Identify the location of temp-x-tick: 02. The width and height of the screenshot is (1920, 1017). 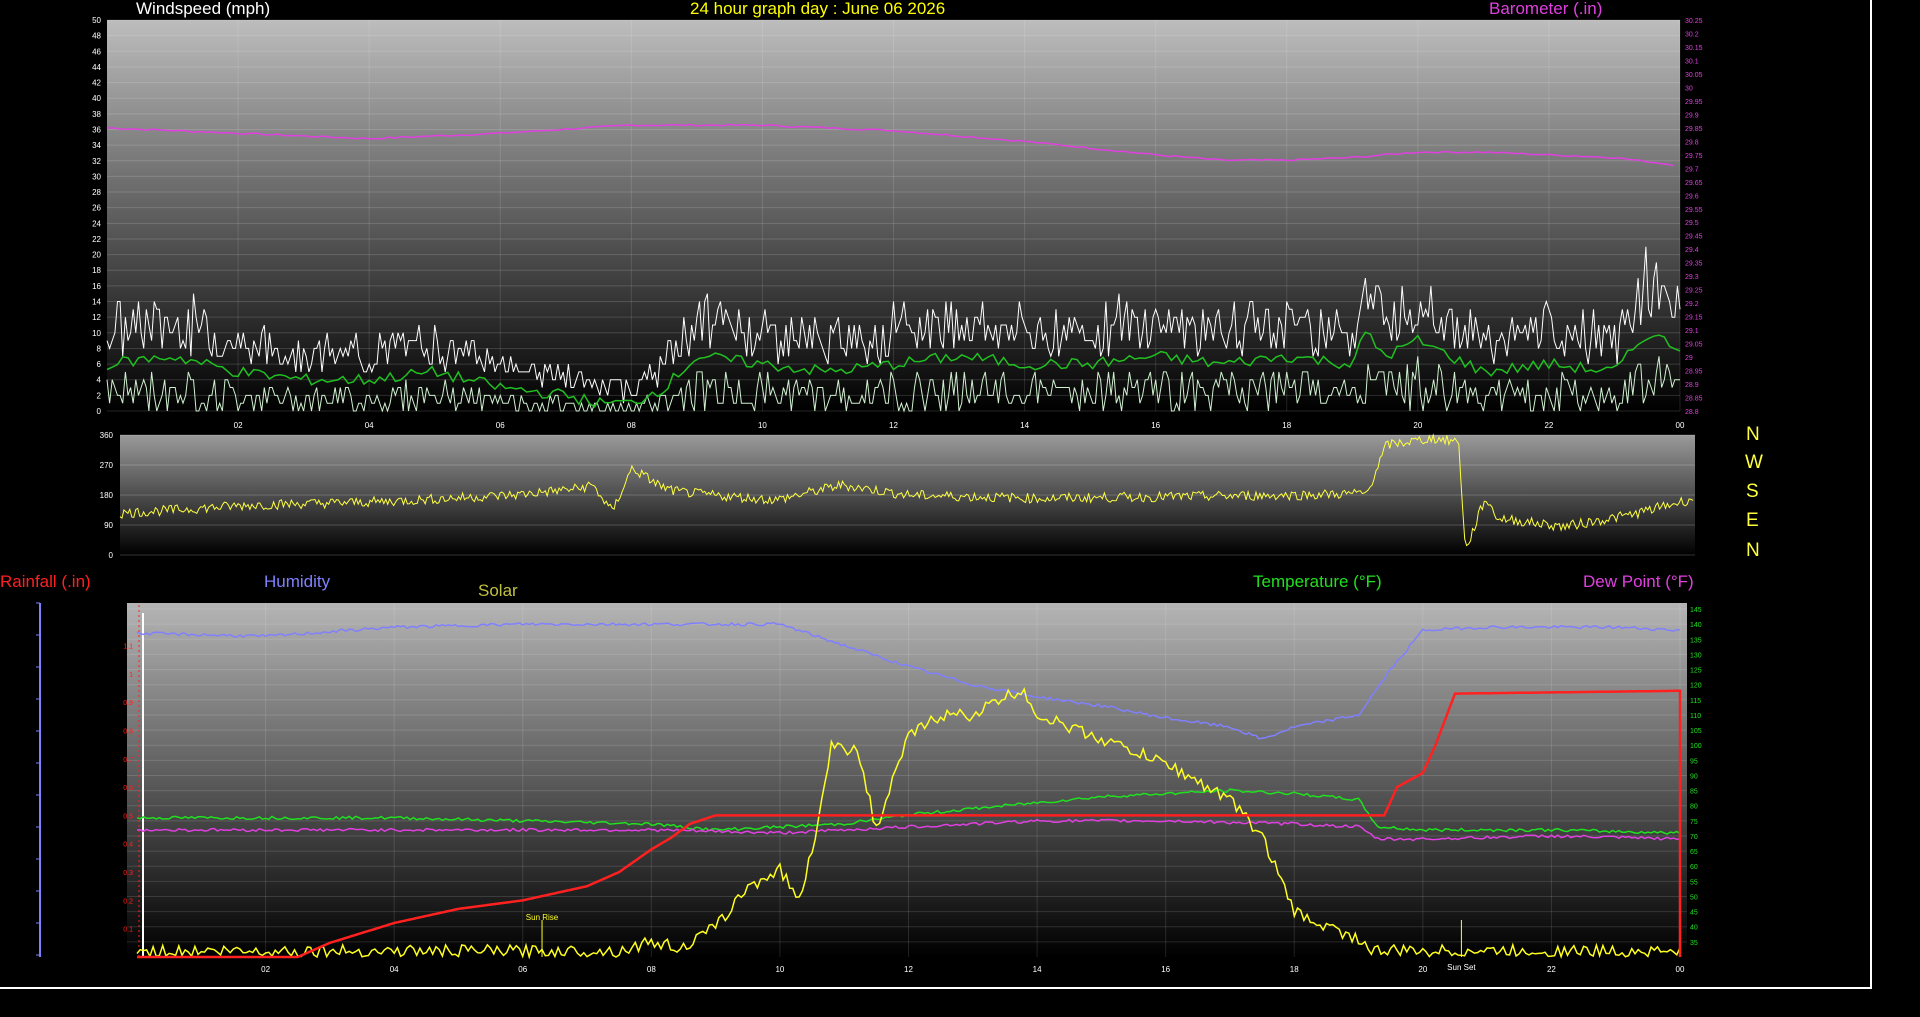
(265, 969).